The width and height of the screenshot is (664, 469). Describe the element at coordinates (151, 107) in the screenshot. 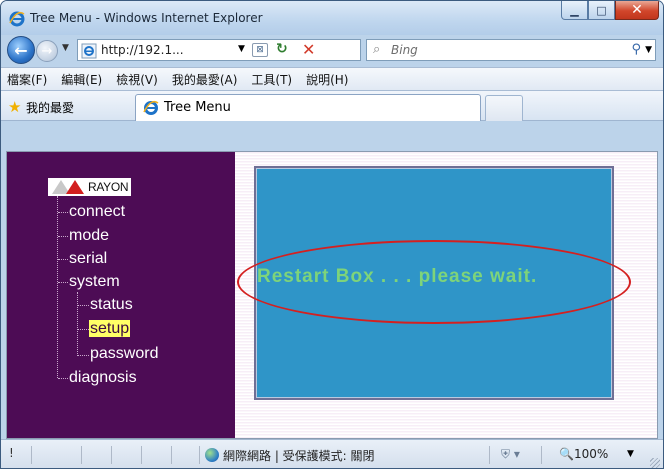

I see `tab-ie-icon` at that location.